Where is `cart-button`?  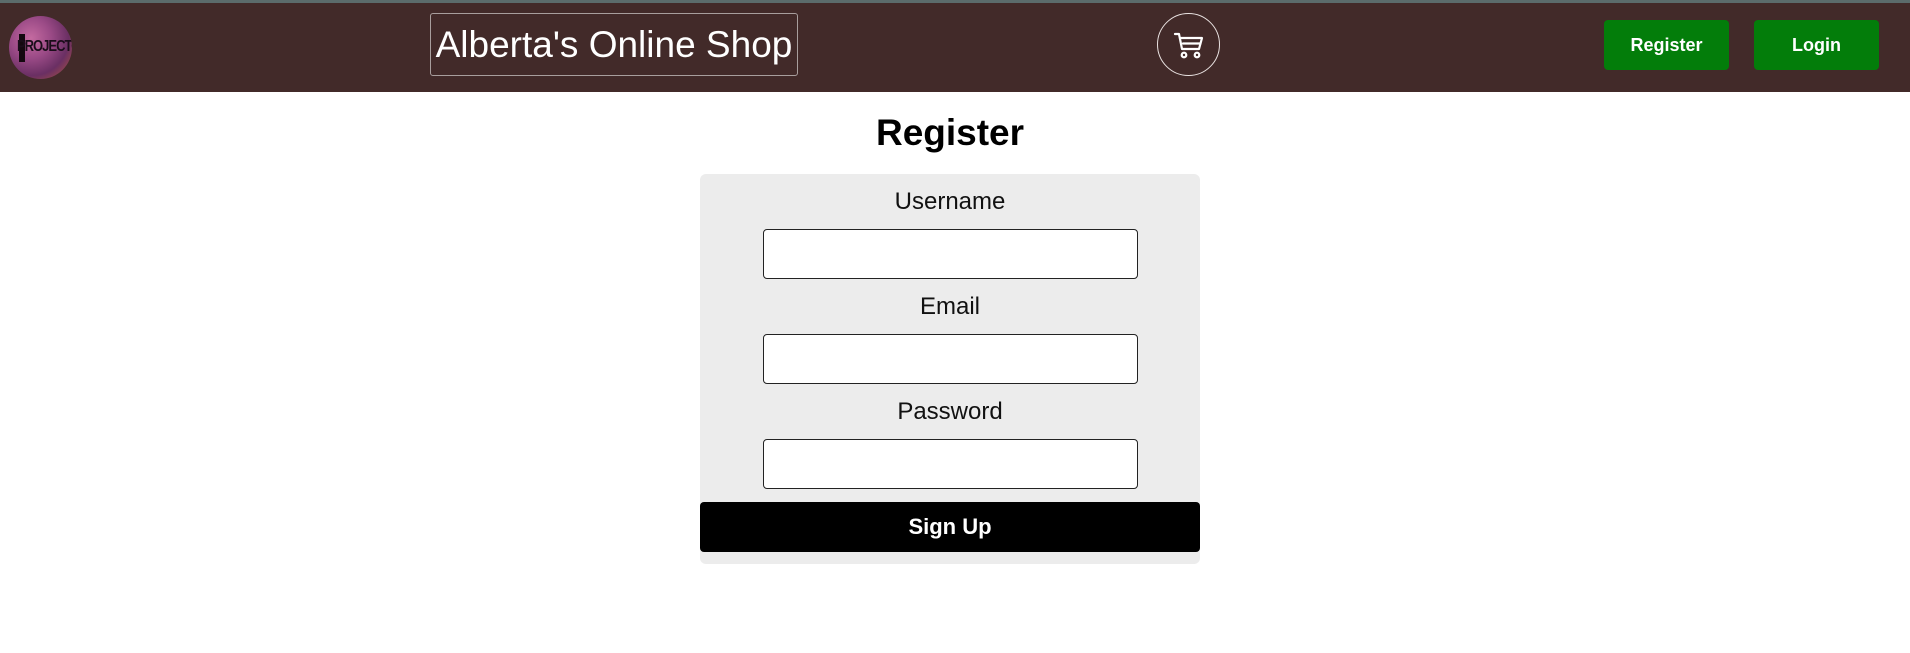 cart-button is located at coordinates (1188, 44).